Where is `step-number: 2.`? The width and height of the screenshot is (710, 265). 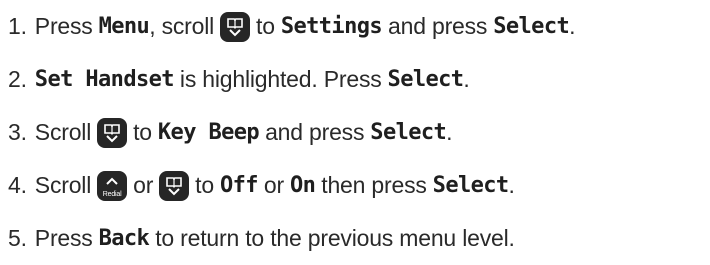 step-number: 2. is located at coordinates (17, 79).